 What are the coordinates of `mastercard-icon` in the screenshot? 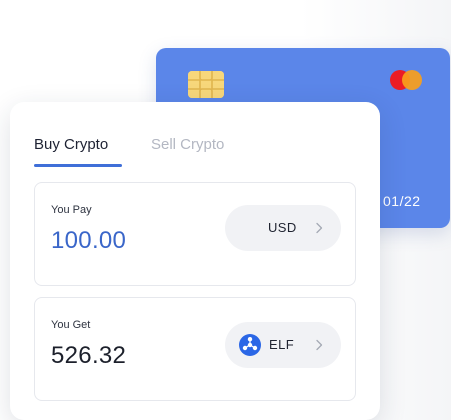 It's located at (407, 80).